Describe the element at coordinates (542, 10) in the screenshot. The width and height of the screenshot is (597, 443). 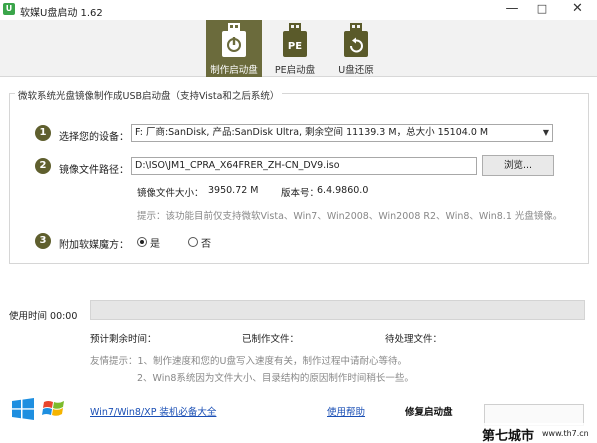
I see `maximize-button: □` at that location.